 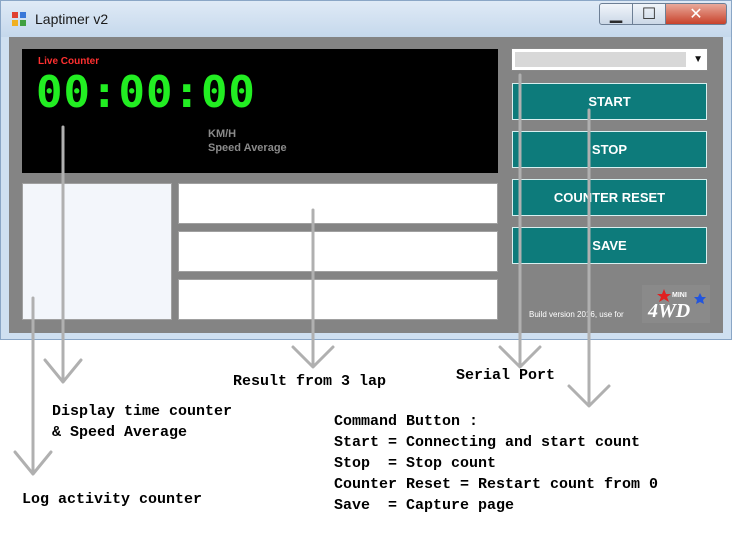 What do you see at coordinates (247, 148) in the screenshot?
I see `speed-average-label: Speed Average` at bounding box center [247, 148].